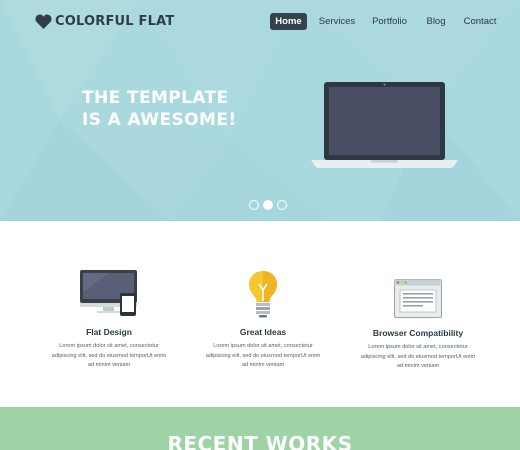 This screenshot has height=450, width=520. What do you see at coordinates (108, 293) in the screenshot?
I see `desktop-tablet-icon` at bounding box center [108, 293].